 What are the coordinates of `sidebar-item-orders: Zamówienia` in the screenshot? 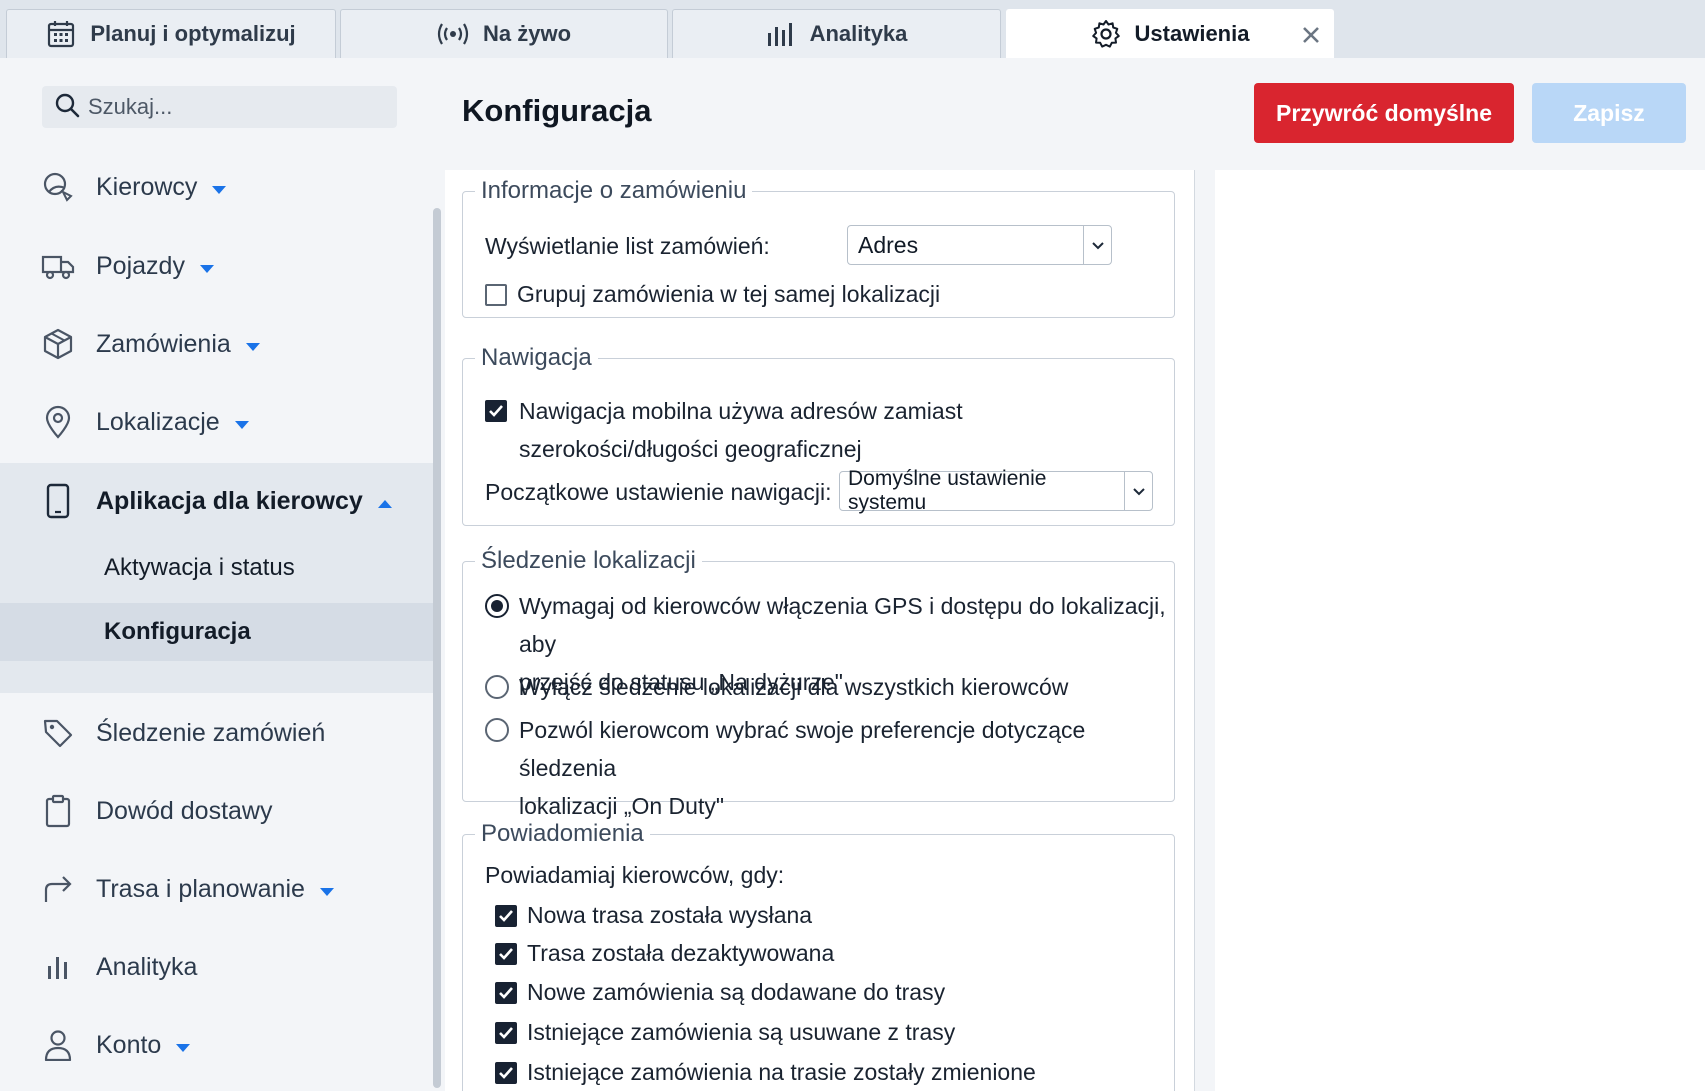 It's located at (217, 344).